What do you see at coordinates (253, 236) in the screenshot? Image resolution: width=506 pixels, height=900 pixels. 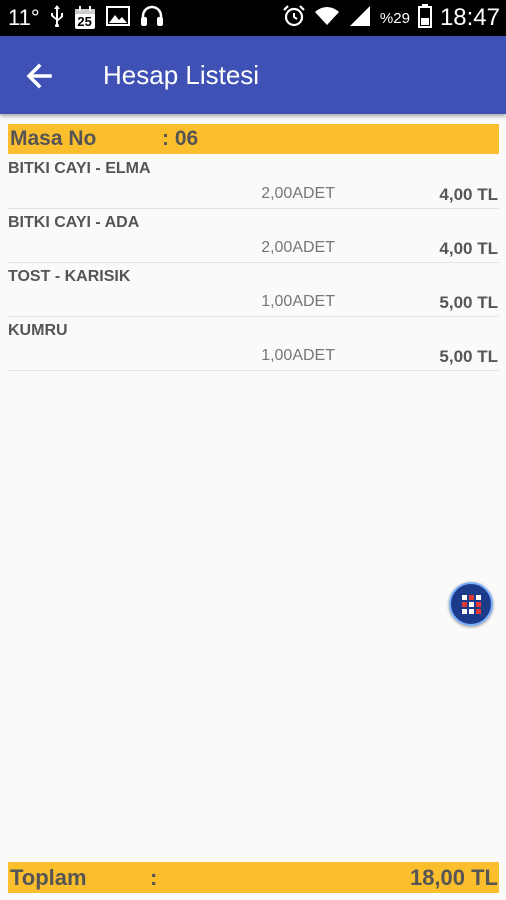 I see `list-item: BITKI CAYI - ADA 2,00ADET 4,00 TL` at bounding box center [253, 236].